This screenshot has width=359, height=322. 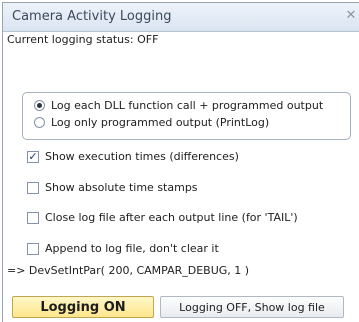 I want to click on checkbox-append-log: Append to log file, don't clear it, so click(x=123, y=248).